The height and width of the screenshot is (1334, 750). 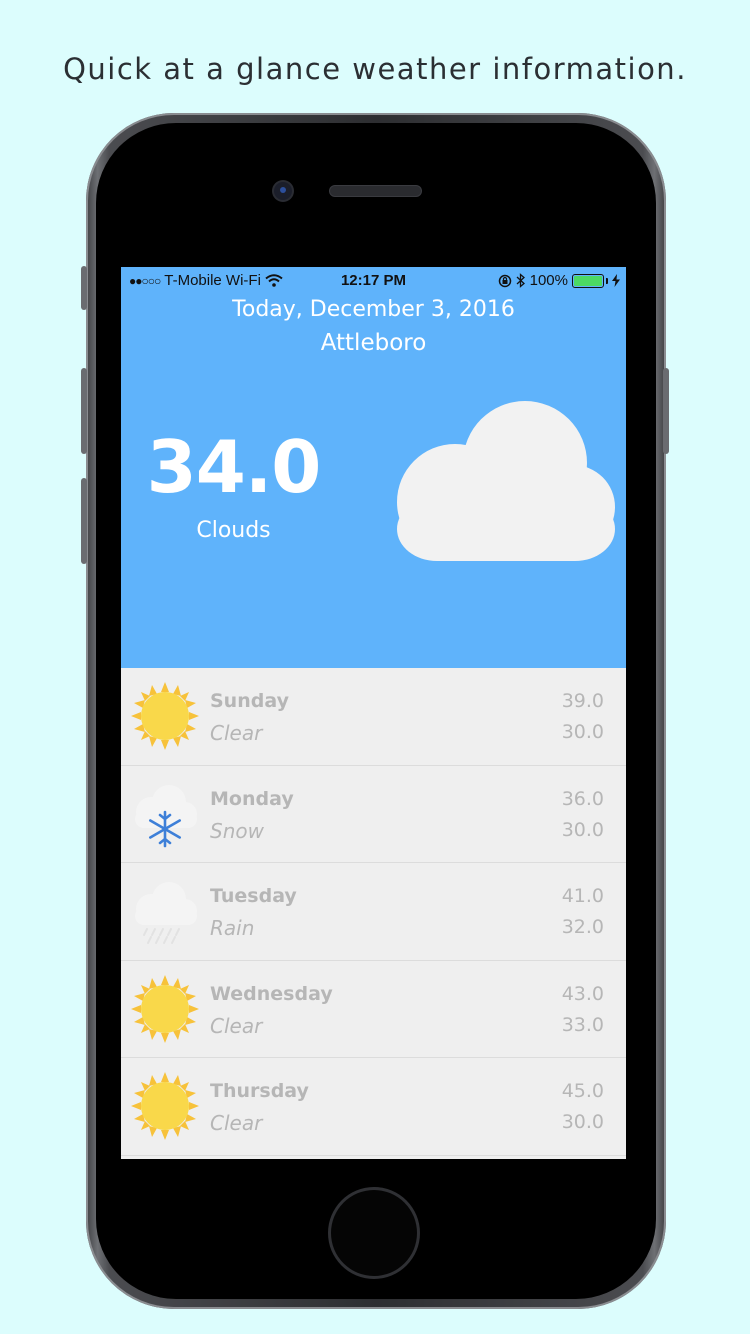 I want to click on forecast-row: Wednesday Clear 43.0 33.0, so click(x=373, y=1009).